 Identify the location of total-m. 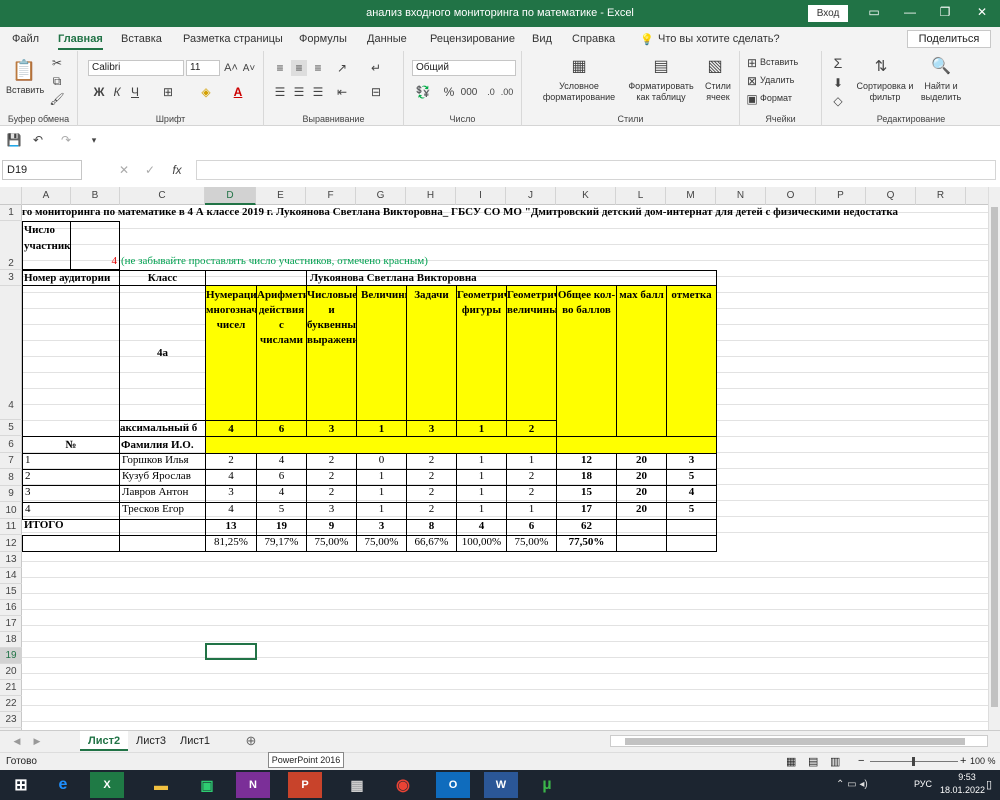
(691, 527).